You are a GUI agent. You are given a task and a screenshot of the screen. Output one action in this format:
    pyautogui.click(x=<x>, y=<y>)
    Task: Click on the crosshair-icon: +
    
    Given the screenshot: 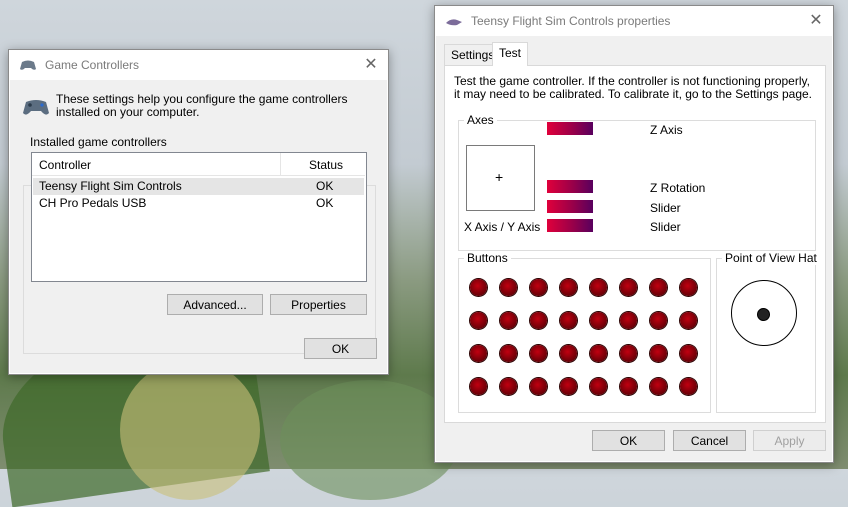 What is the action you would take?
    pyautogui.click(x=499, y=177)
    